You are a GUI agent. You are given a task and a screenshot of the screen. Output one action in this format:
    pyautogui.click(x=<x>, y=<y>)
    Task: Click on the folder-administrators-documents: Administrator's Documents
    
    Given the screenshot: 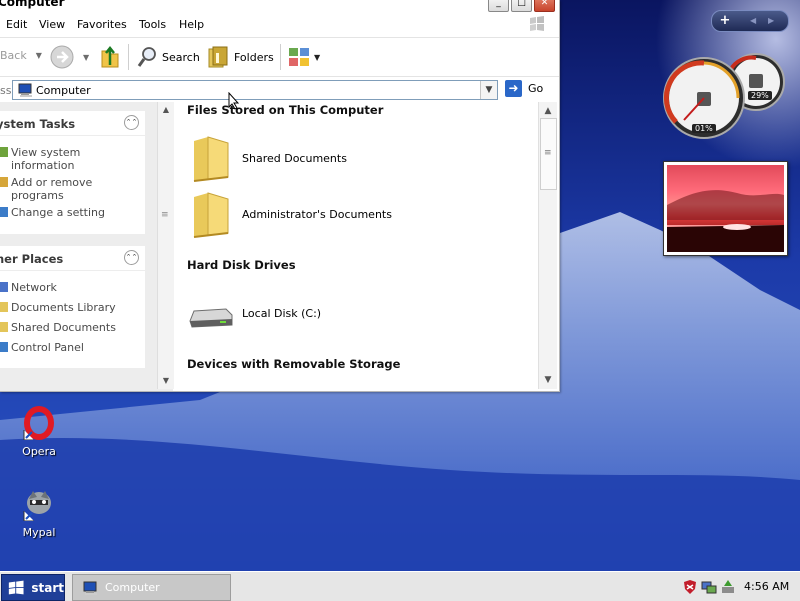 What is the action you would take?
    pyautogui.click(x=298, y=214)
    